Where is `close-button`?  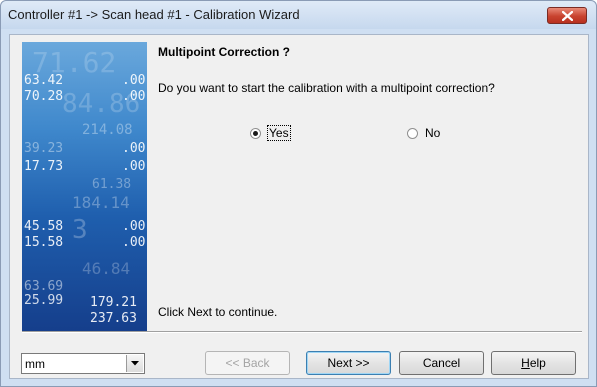
close-button is located at coordinates (567, 15).